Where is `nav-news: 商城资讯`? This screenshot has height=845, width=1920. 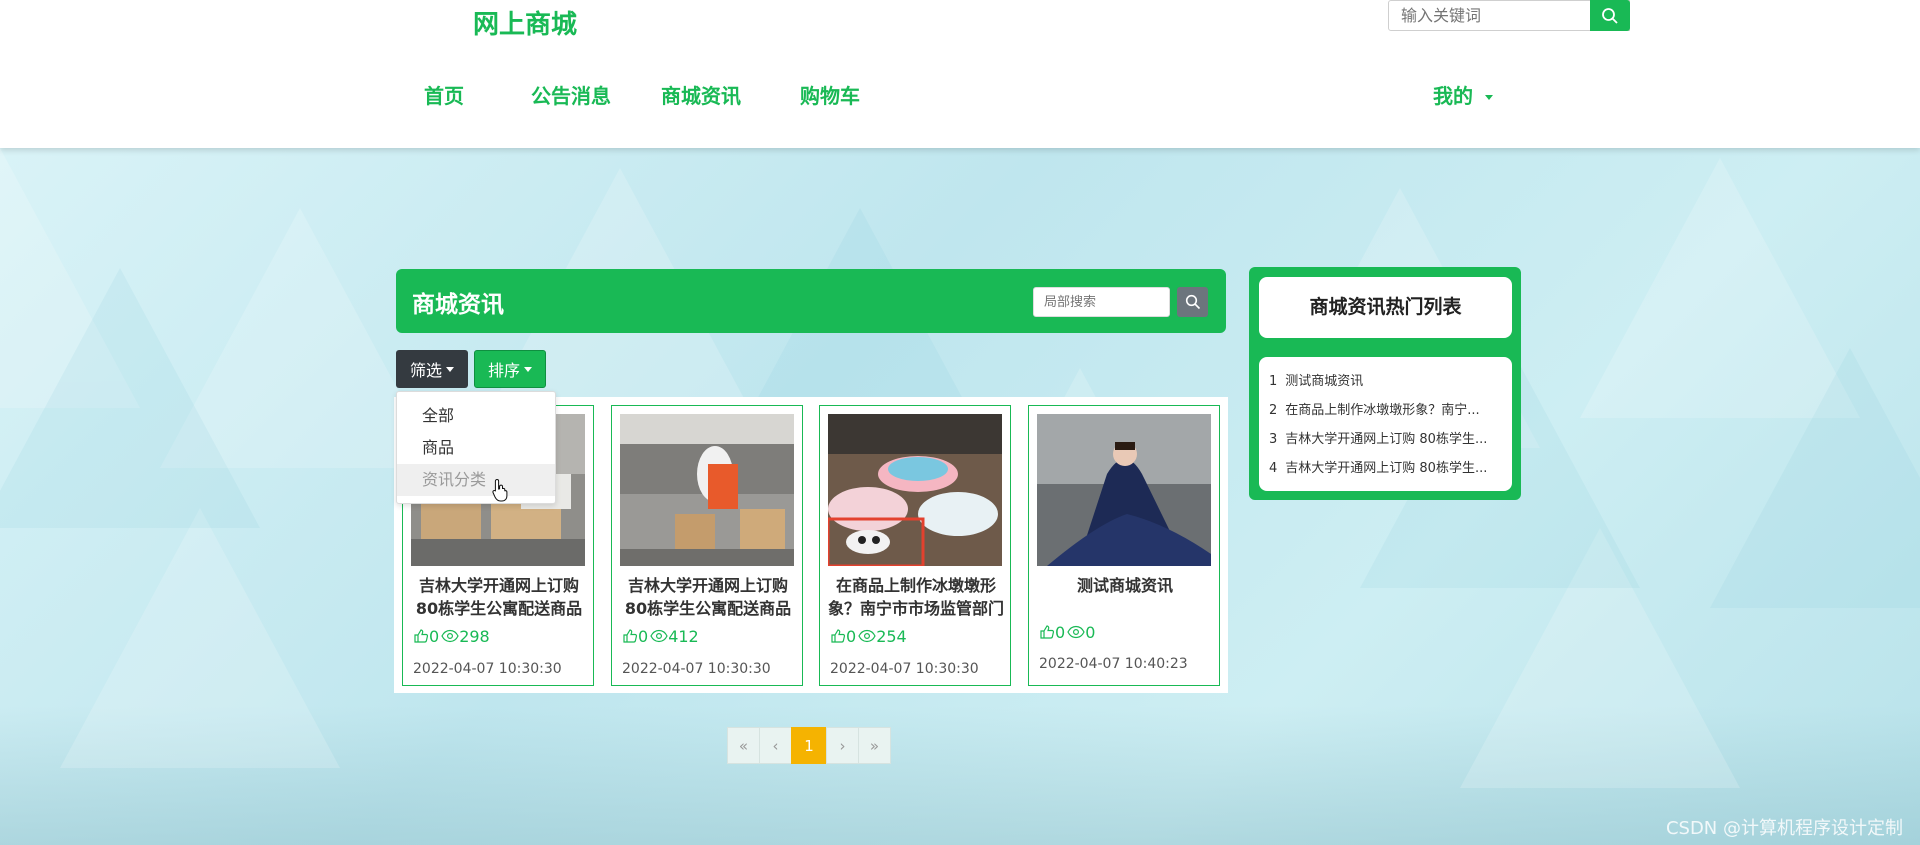 nav-news: 商城资讯 is located at coordinates (701, 94).